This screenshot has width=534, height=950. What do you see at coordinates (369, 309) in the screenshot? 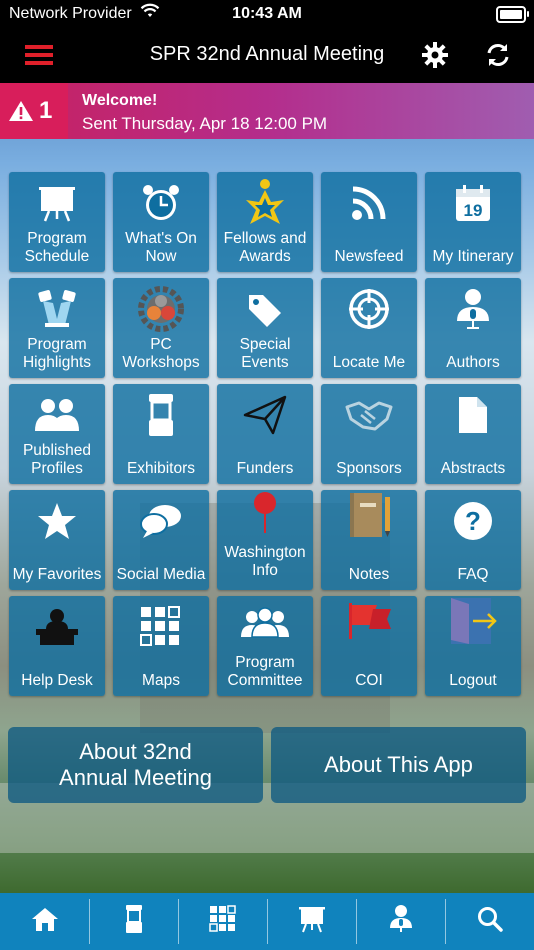
I see `crosshair-icon` at bounding box center [369, 309].